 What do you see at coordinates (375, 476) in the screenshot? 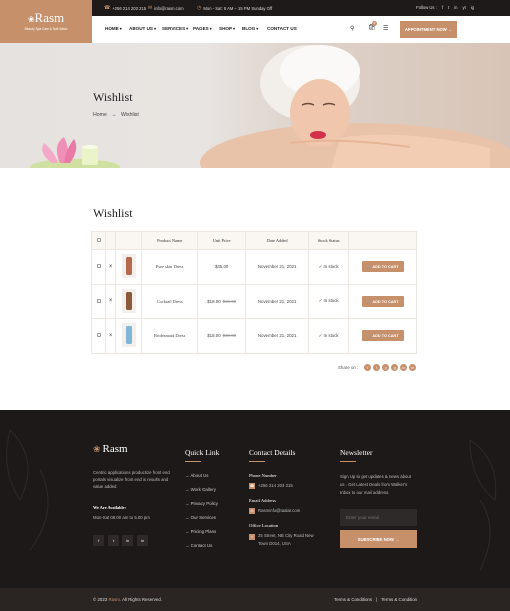
I see `newsletter-text-1: Sign Up to get updates & news about` at bounding box center [375, 476].